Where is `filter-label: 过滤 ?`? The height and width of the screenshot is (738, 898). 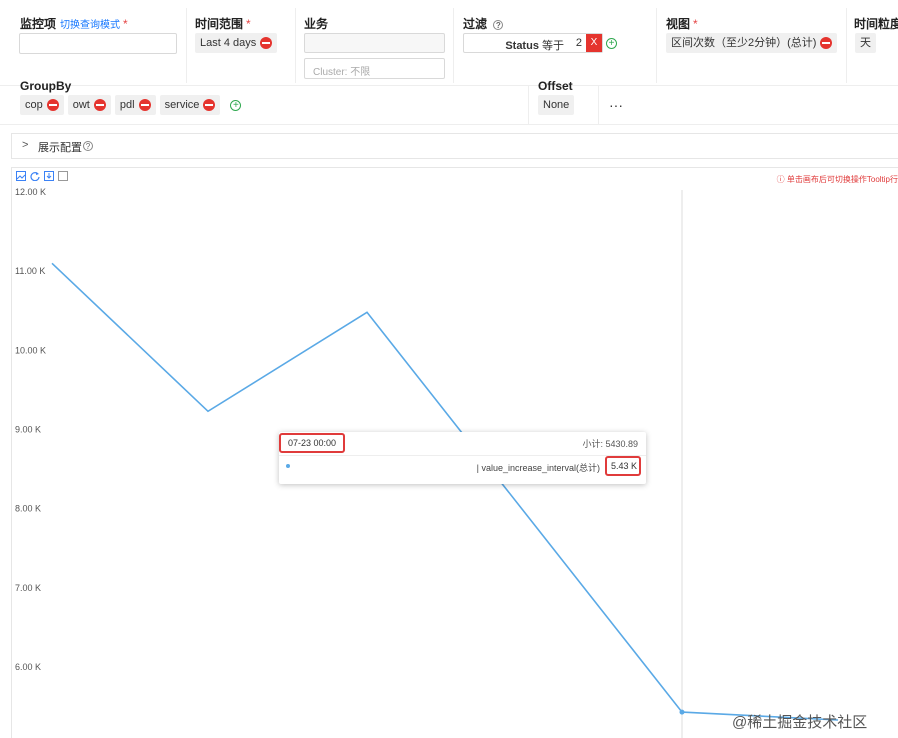
filter-label: 过滤 ? is located at coordinates (483, 23).